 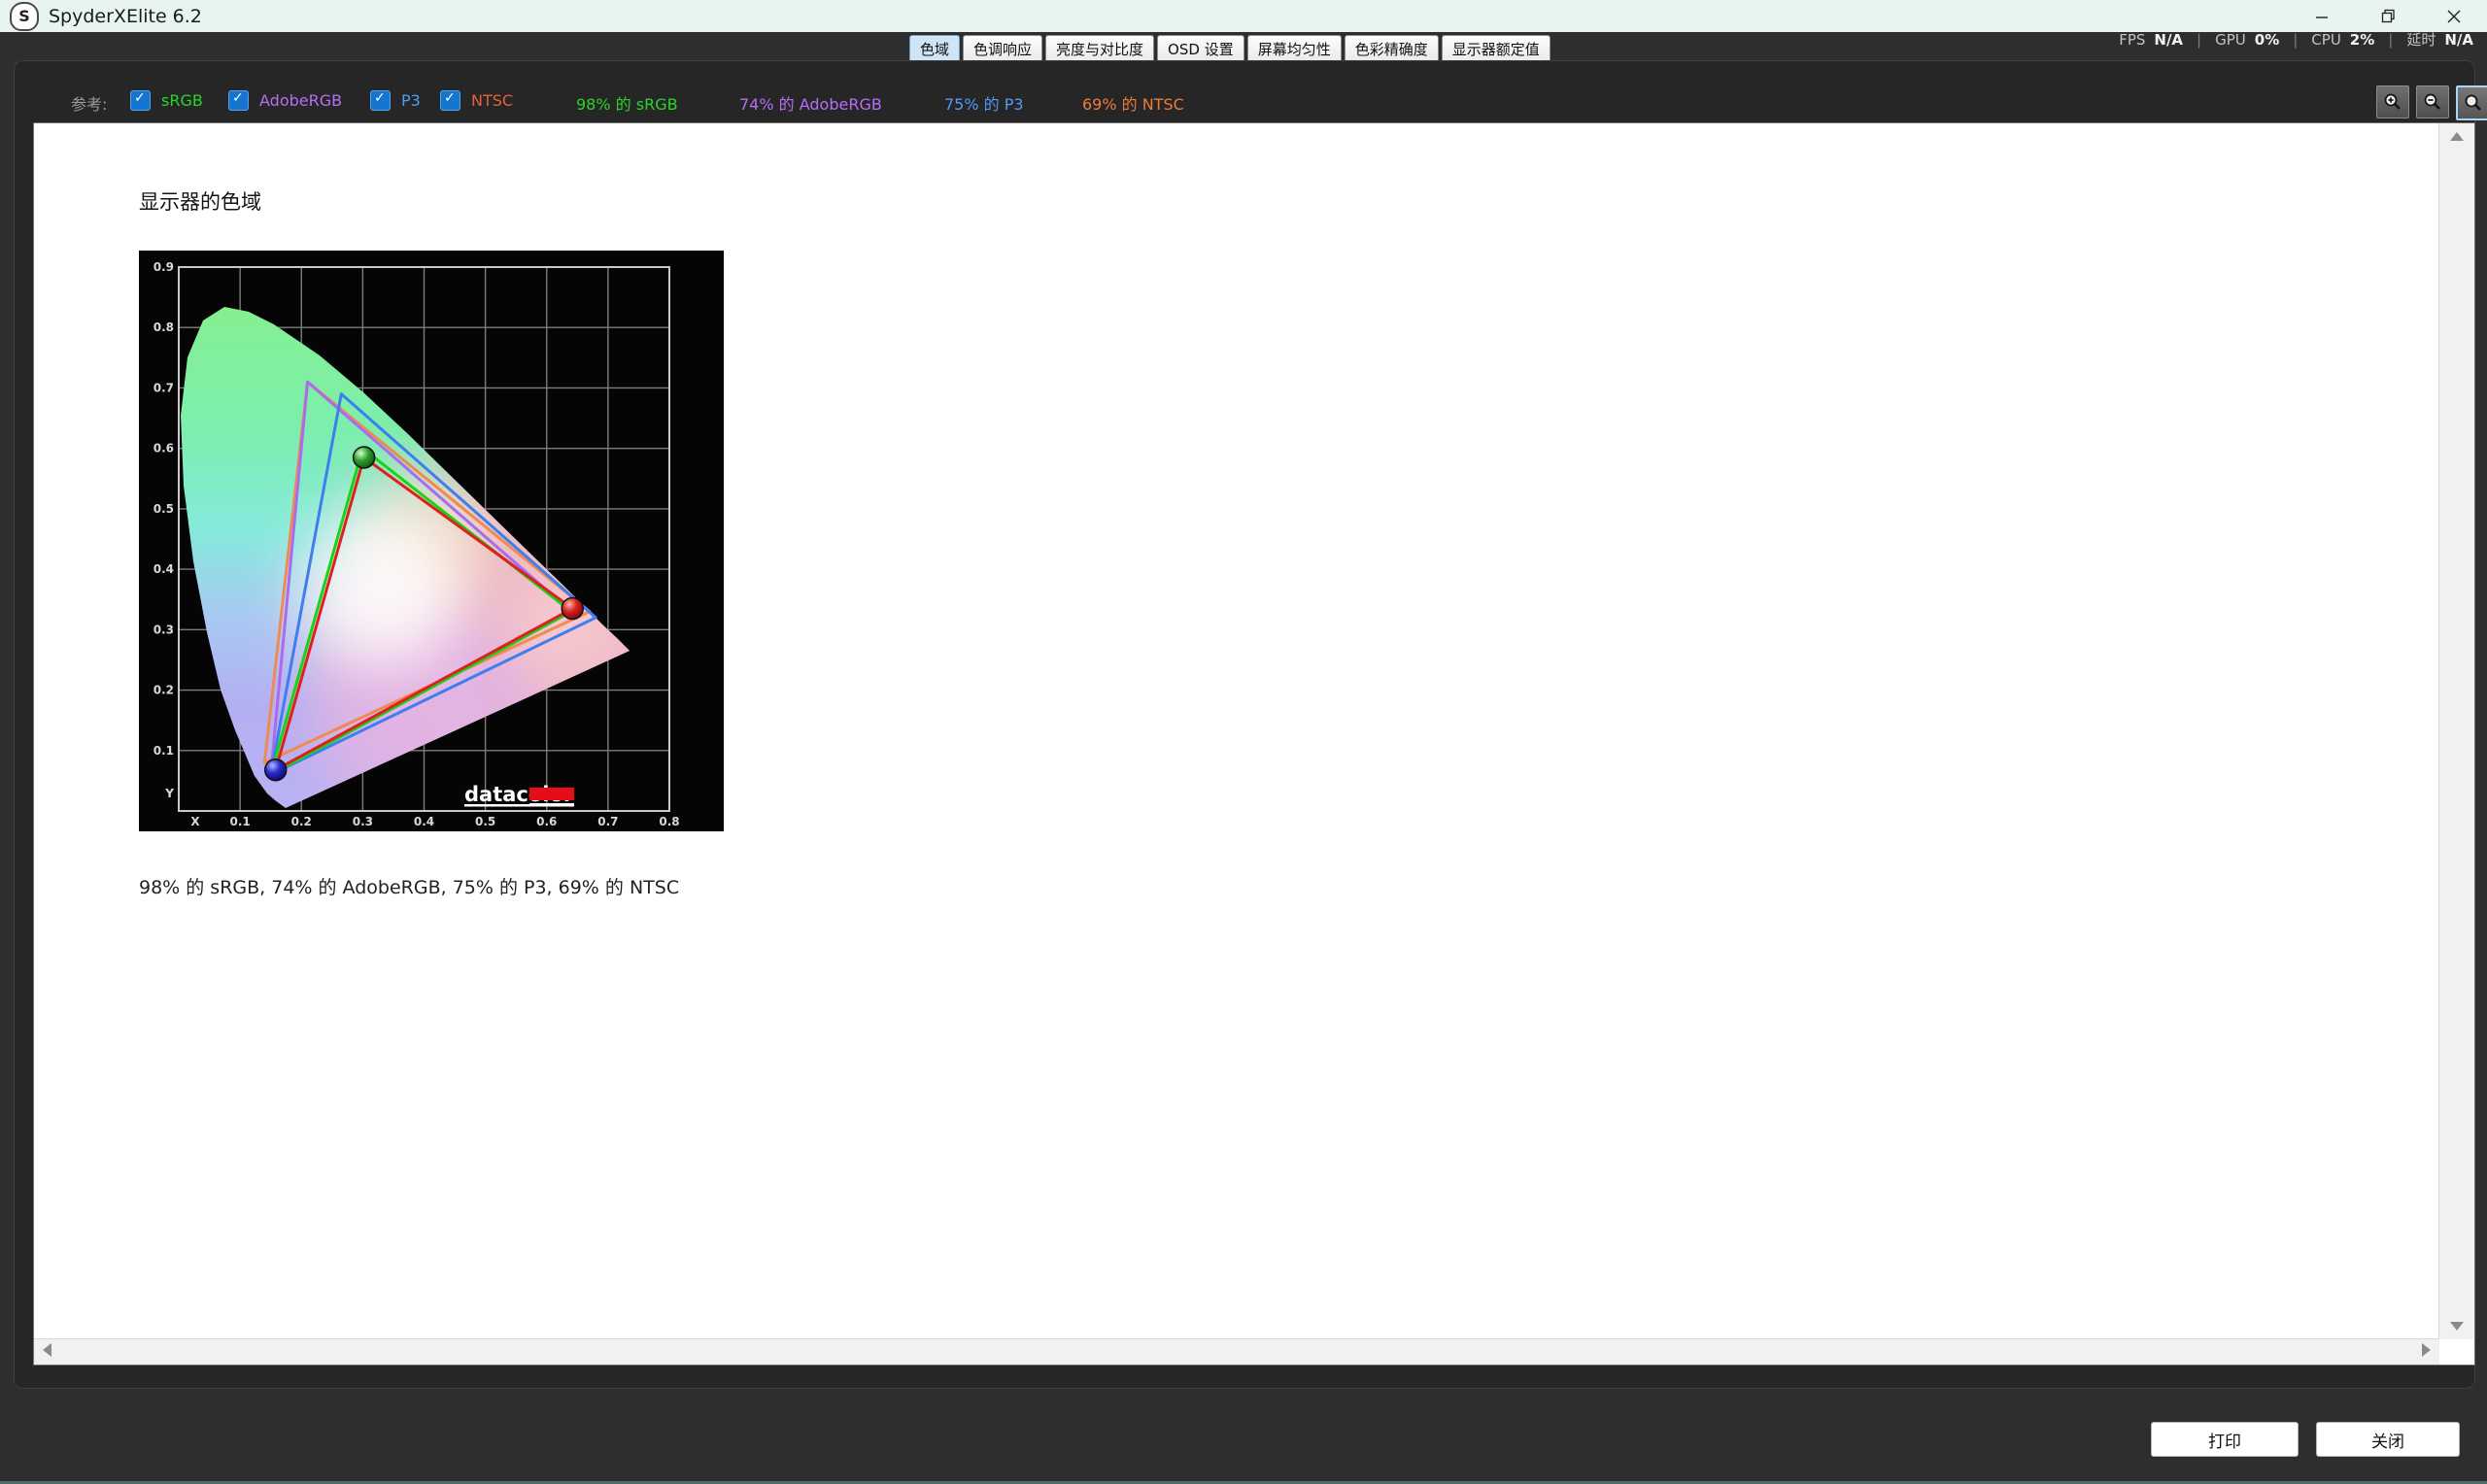 I want to click on checkbox-adobergb, so click(x=238, y=100).